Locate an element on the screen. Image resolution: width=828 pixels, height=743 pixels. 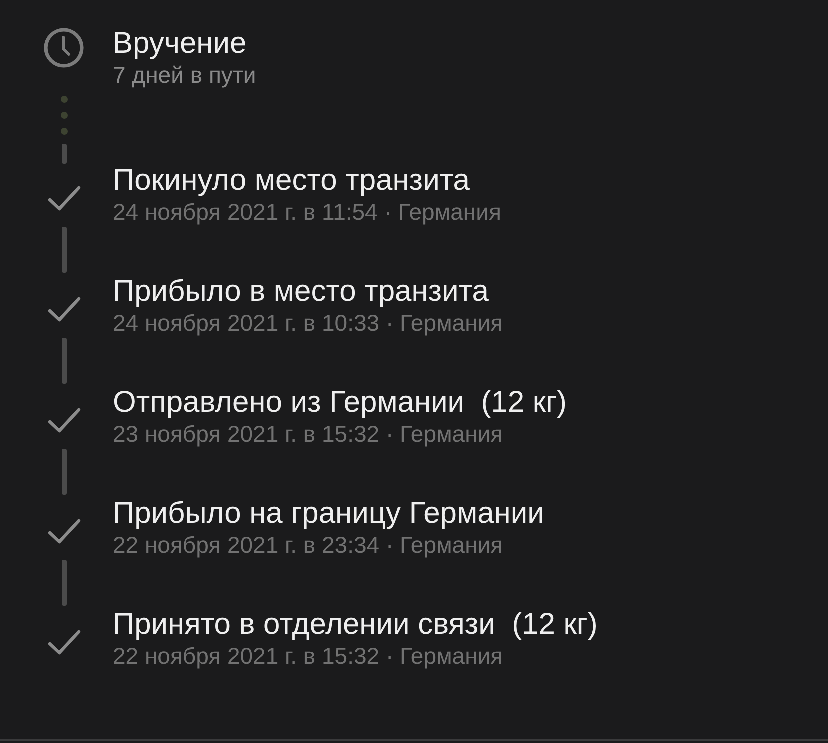
step-subtitle: 23 ноября 2021 г. в 15:32 · Германия is located at coordinates (308, 434).